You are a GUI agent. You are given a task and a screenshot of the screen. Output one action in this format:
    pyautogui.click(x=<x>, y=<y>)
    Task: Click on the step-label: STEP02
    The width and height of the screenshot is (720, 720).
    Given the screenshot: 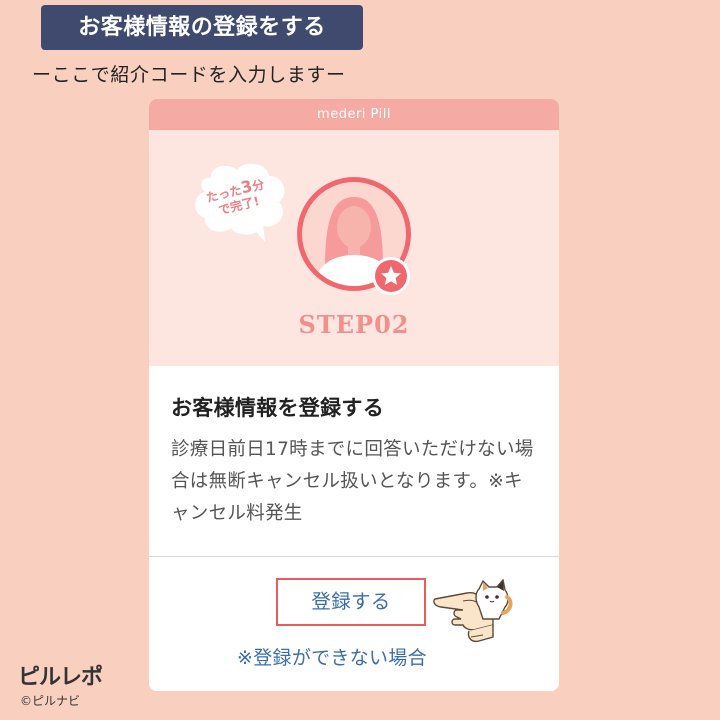 What is the action you would take?
    pyautogui.click(x=354, y=324)
    